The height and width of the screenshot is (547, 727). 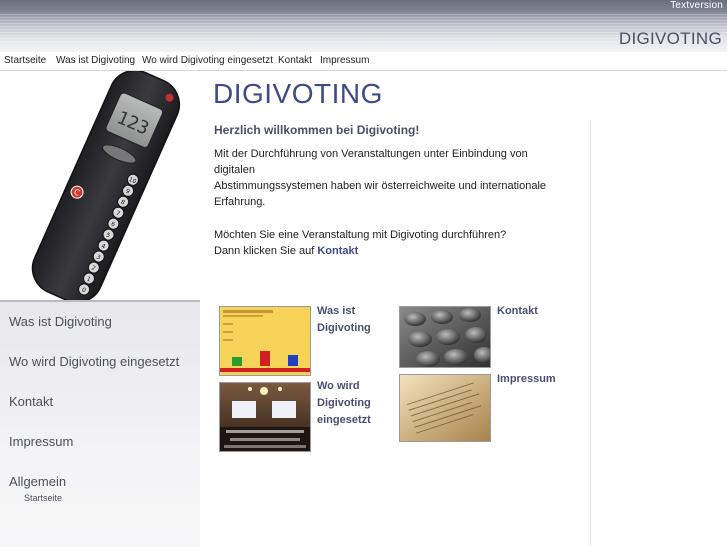 I want to click on tile-kontakt-image, so click(x=445, y=337).